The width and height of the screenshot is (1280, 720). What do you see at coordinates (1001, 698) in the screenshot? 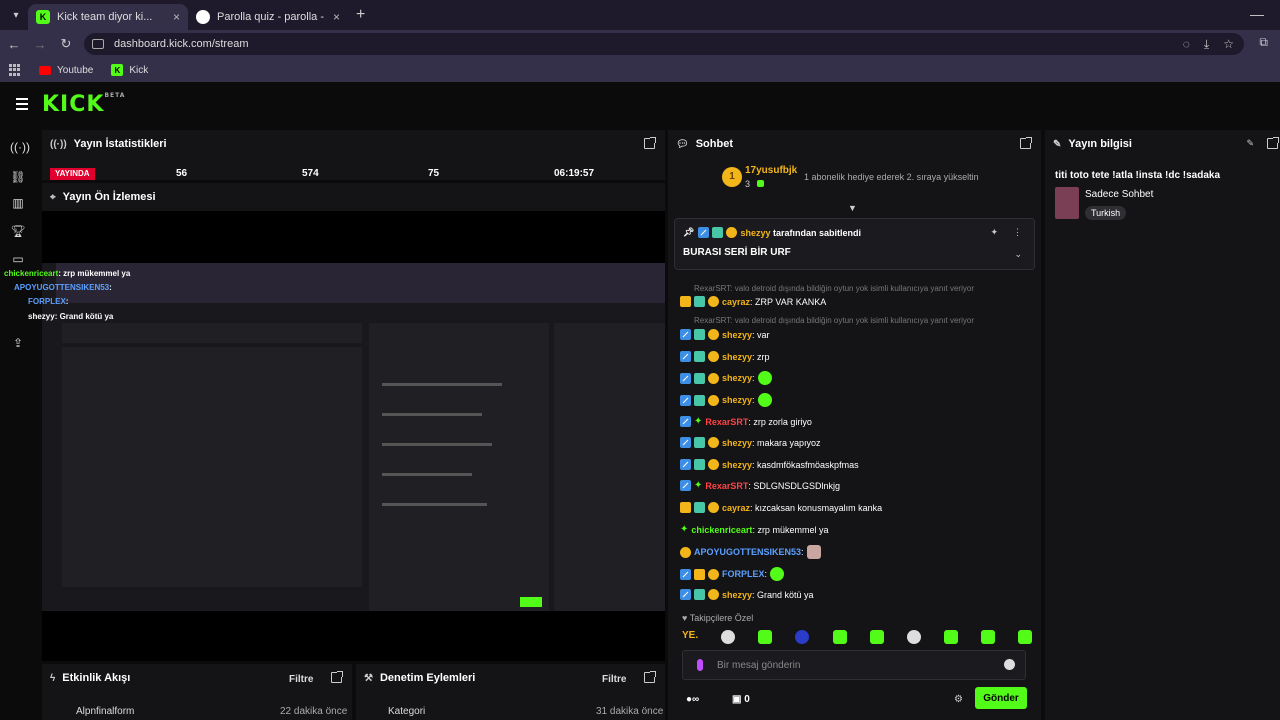
I see `send-button: Gönder` at bounding box center [1001, 698].